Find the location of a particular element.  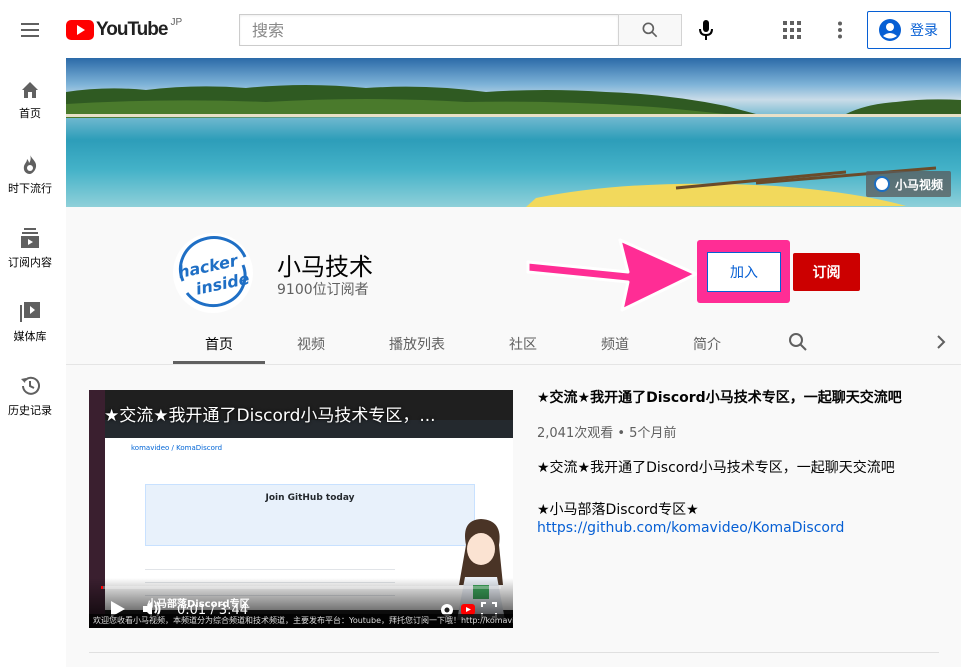

join-button: 加入 is located at coordinates (744, 272).